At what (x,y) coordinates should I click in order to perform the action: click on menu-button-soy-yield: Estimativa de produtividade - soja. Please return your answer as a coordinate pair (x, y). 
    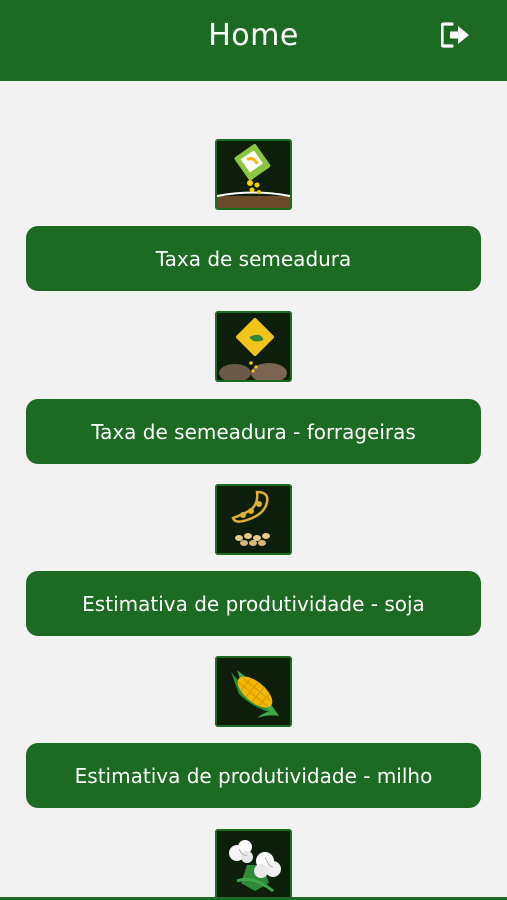
    Looking at the image, I should click on (253, 603).